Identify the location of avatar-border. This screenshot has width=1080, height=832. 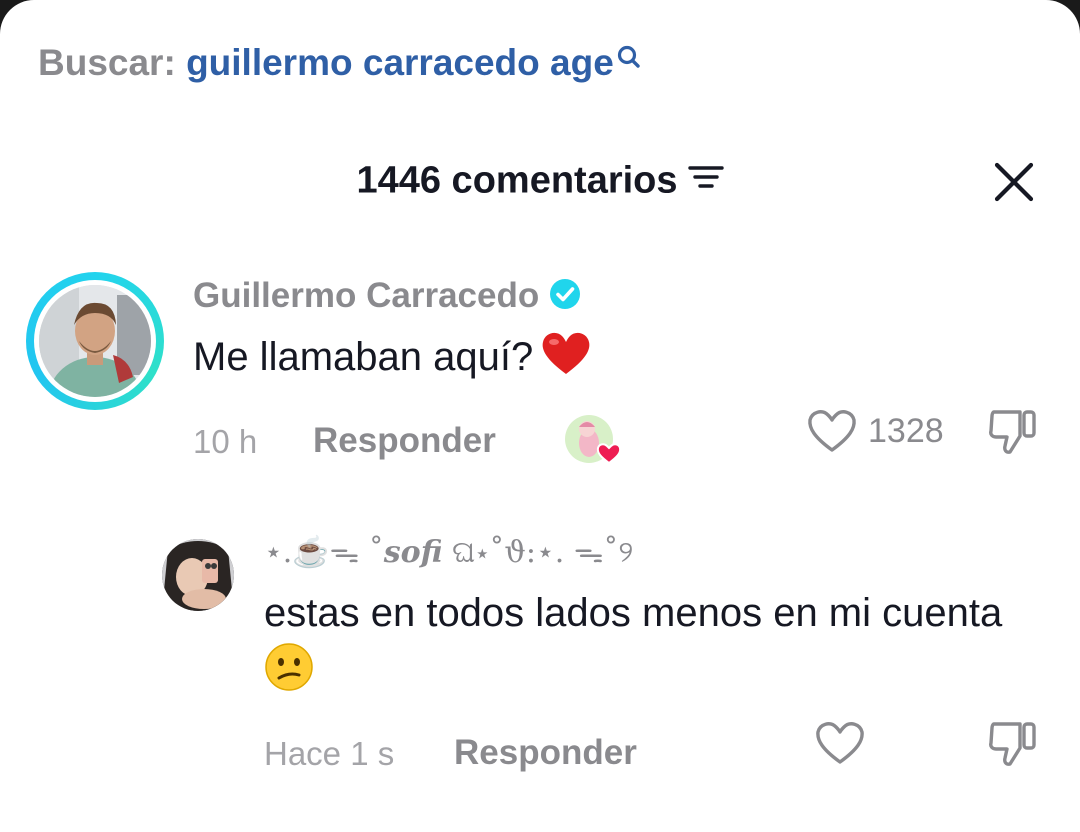
(95, 341).